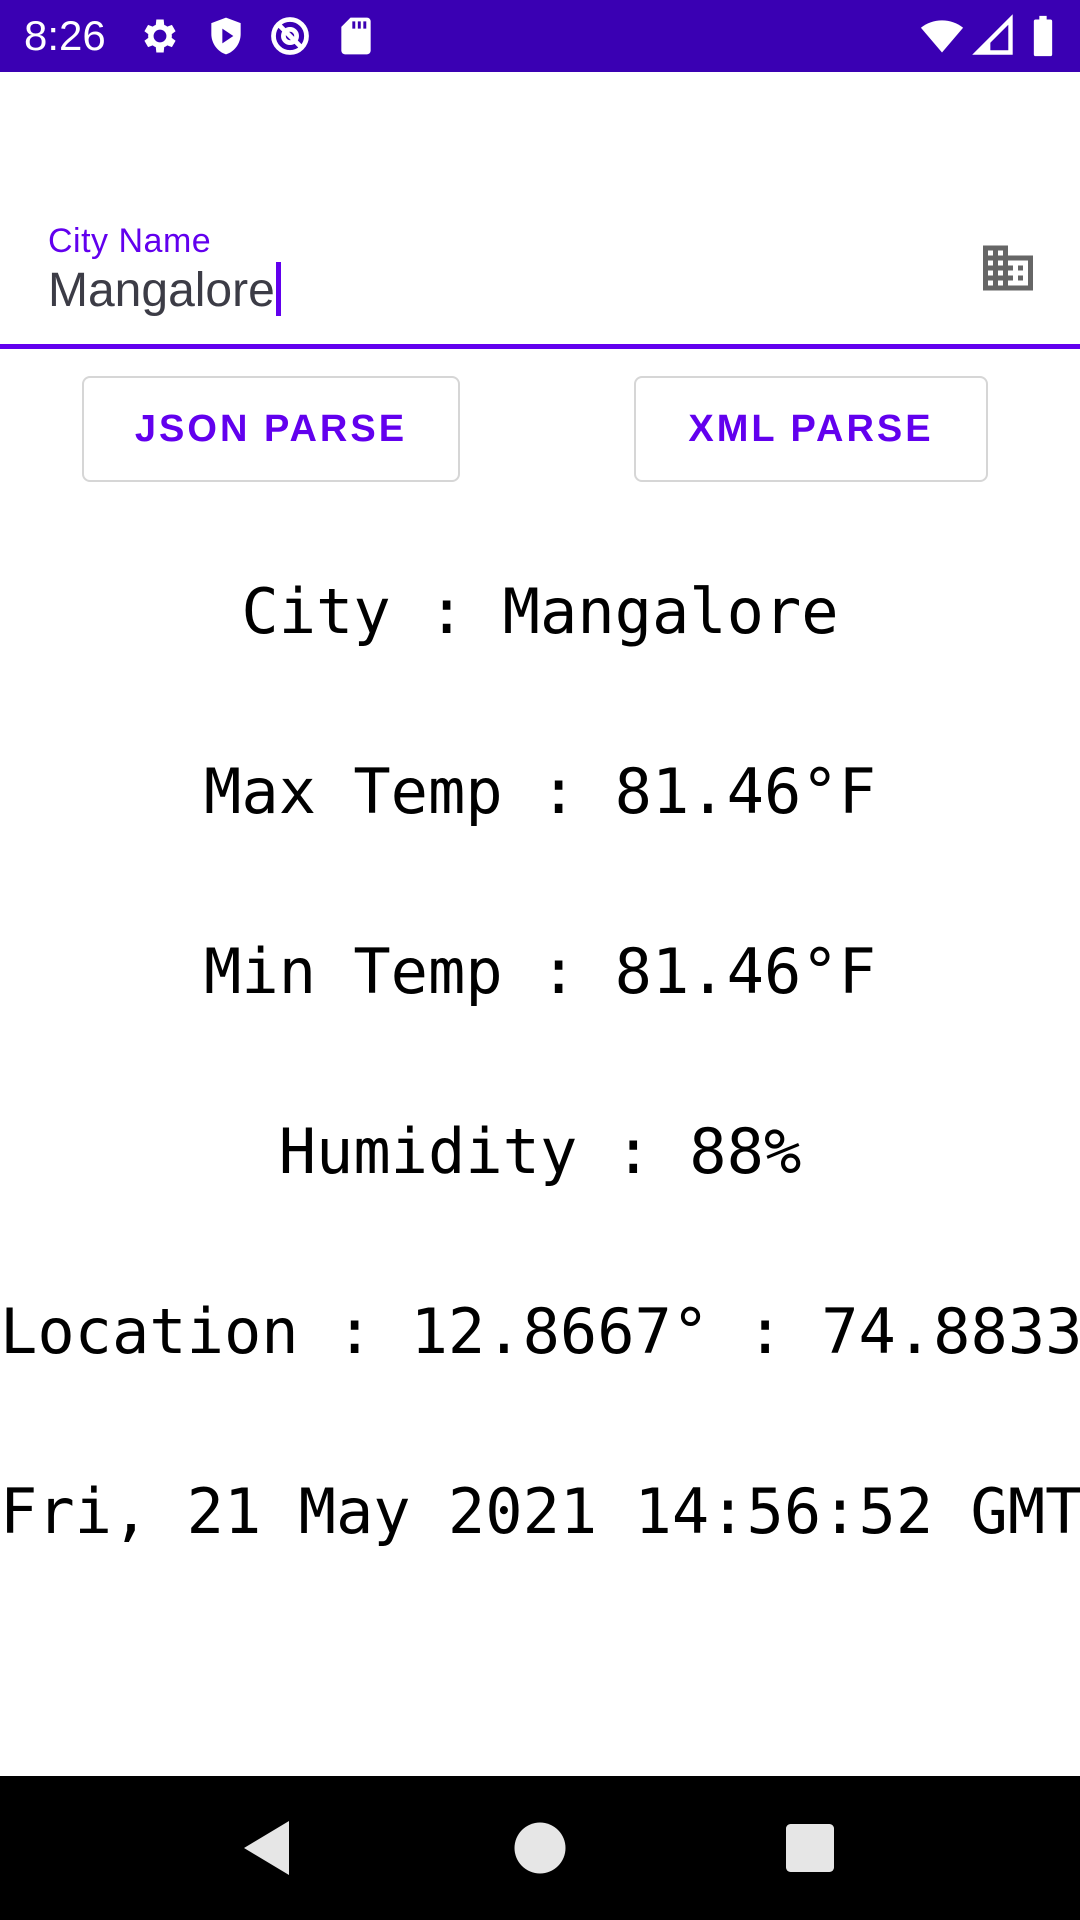 This screenshot has width=1080, height=1920. What do you see at coordinates (540, 275) in the screenshot?
I see `city-name-field: City Name Mangalore` at bounding box center [540, 275].